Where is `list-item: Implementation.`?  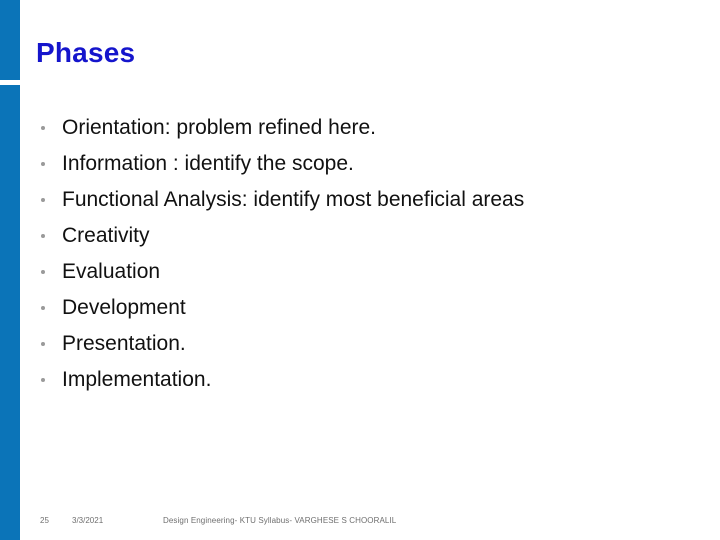 list-item: Implementation. is located at coordinates (366, 380).